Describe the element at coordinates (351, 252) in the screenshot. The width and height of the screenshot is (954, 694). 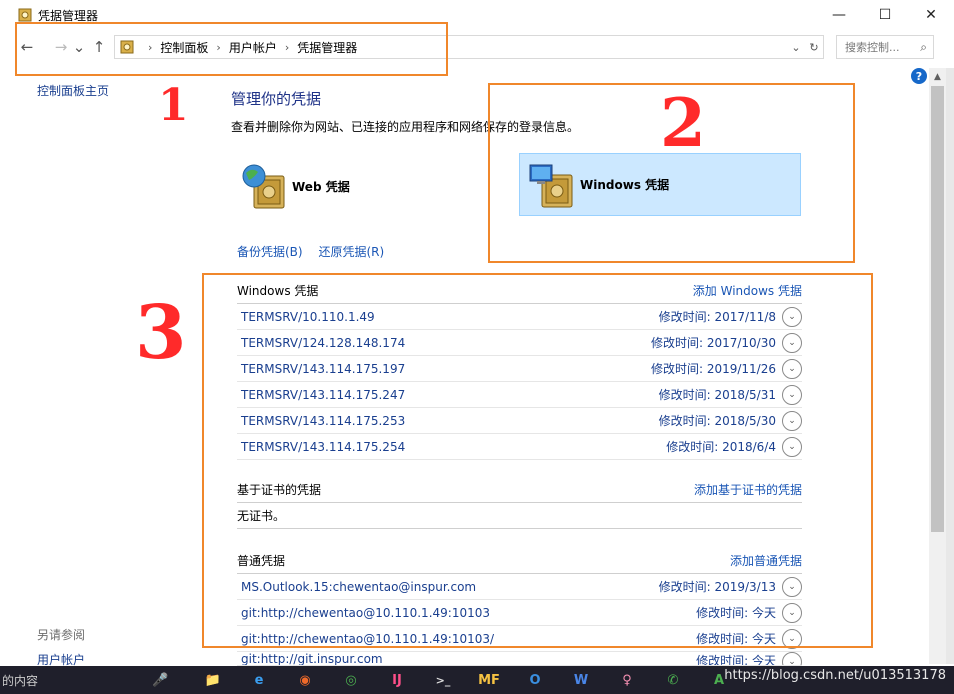
I see `restore-credentials-link: 还原凭据(R)` at that location.